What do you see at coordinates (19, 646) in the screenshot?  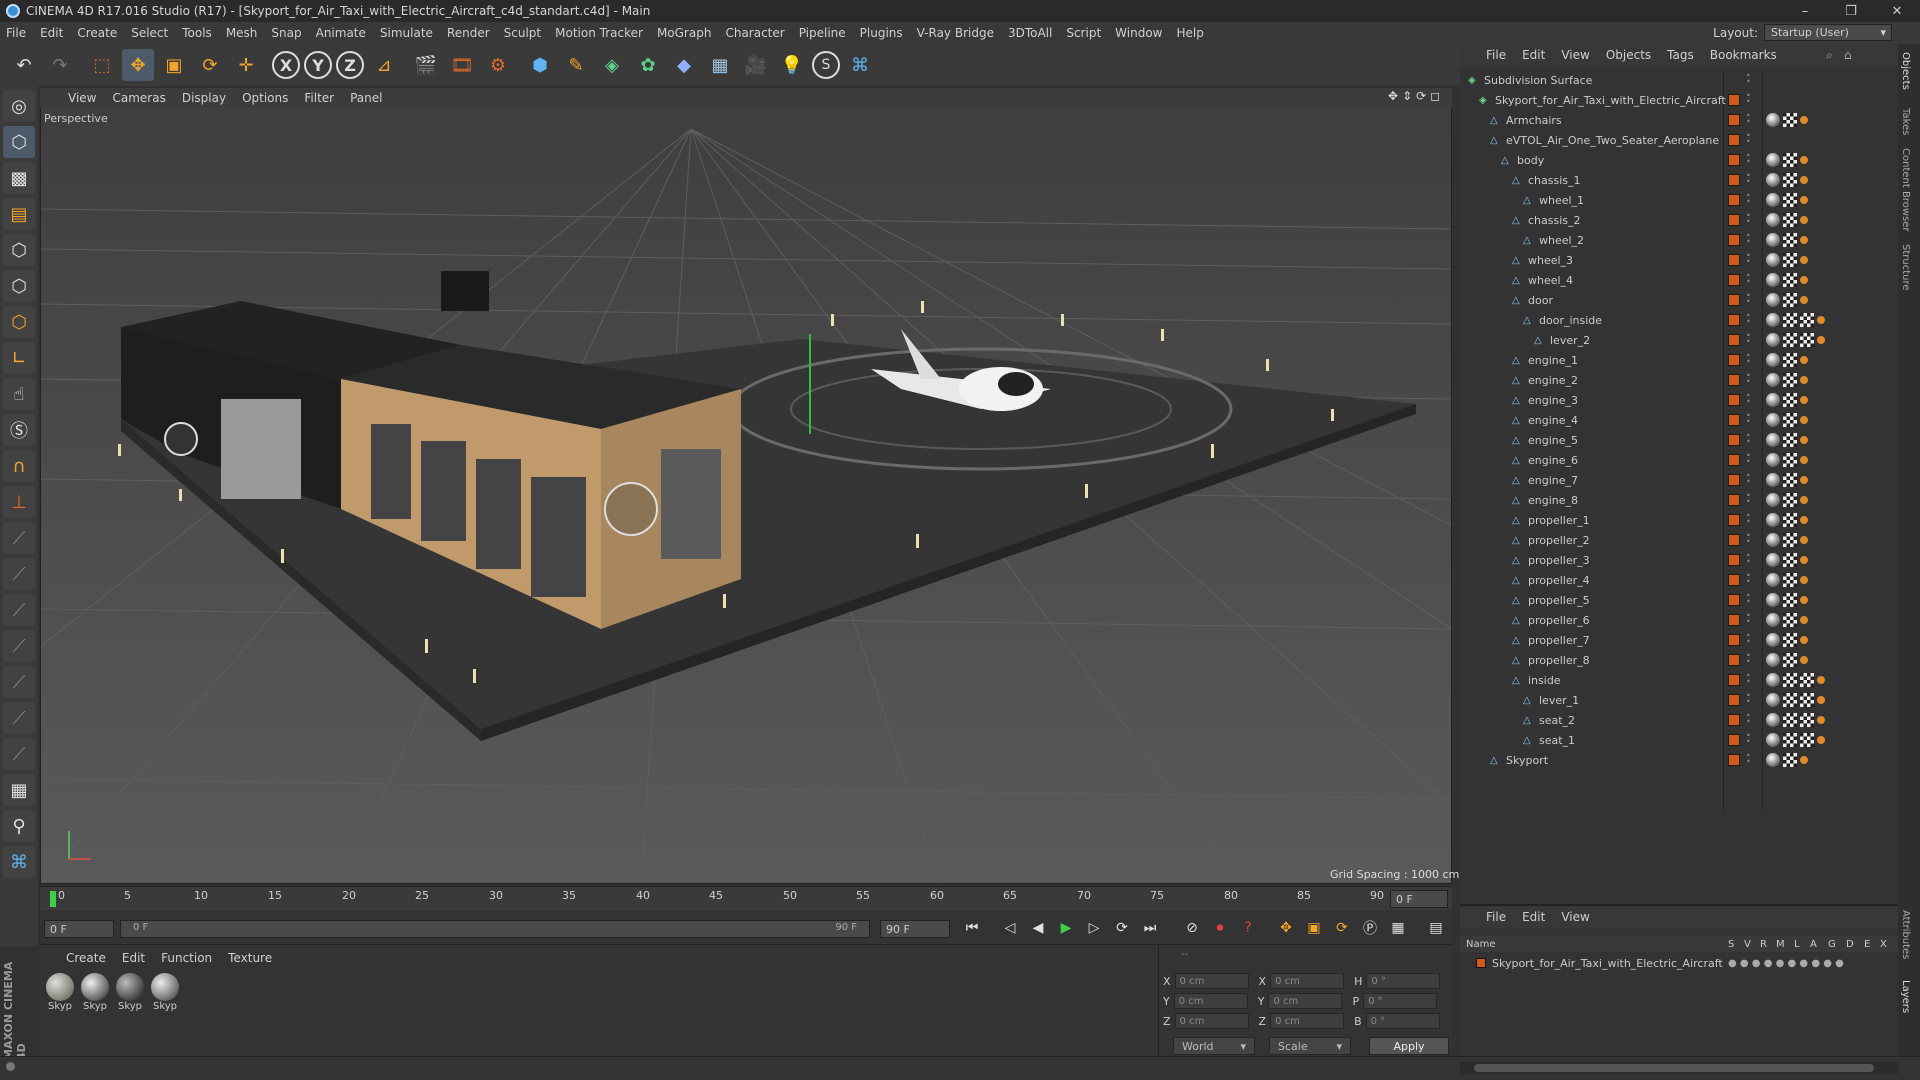 I see `sculpt-flatten-icon: ⟋` at bounding box center [19, 646].